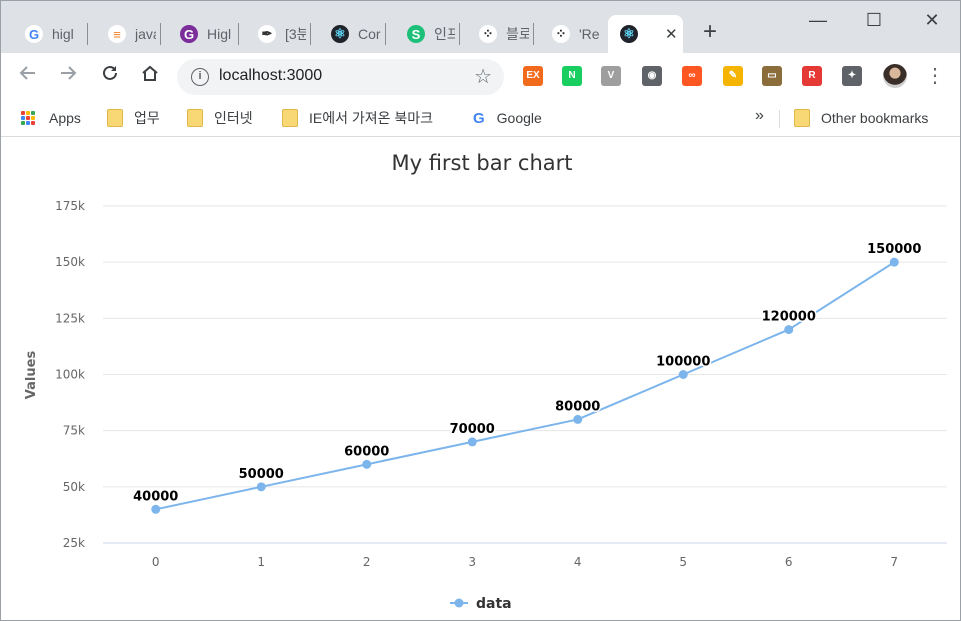  I want to click on tab-1: ≡ java, so click(126, 34).